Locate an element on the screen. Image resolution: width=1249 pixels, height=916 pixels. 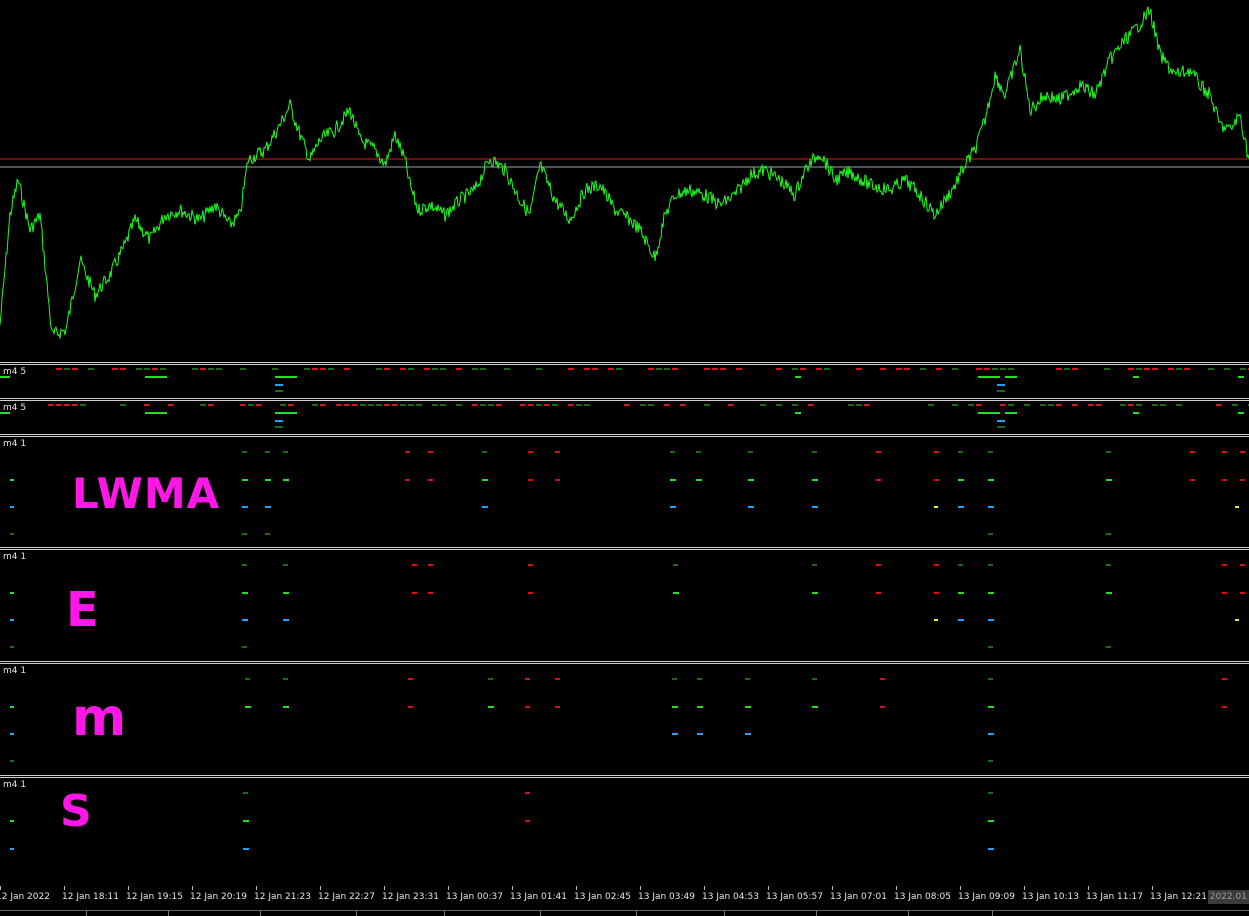
time-tick-label: 13 Jan 11:17 is located at coordinates (1114, 897).